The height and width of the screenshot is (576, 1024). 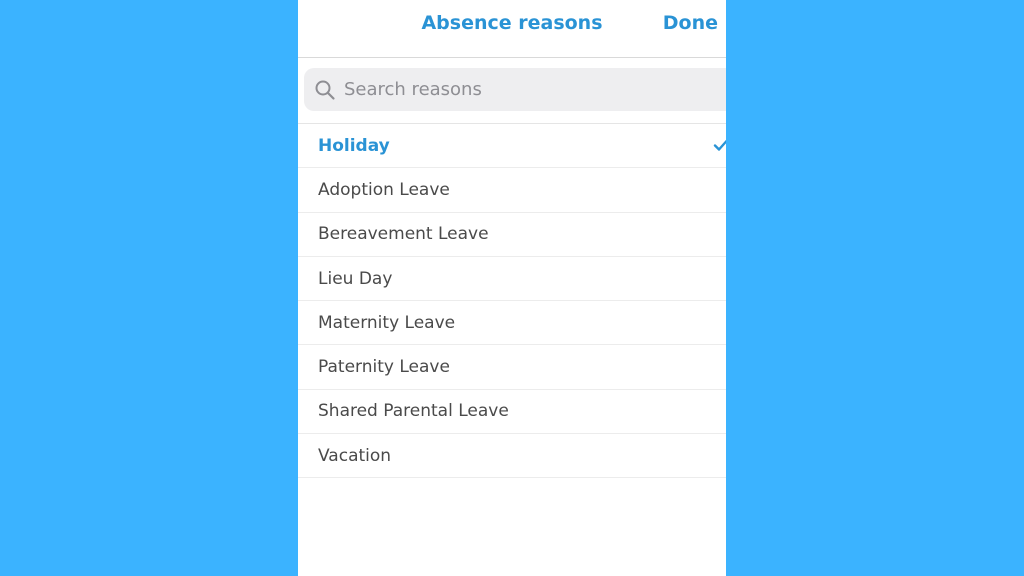 I want to click on list-item-holiday: Holiday, so click(x=512, y=146).